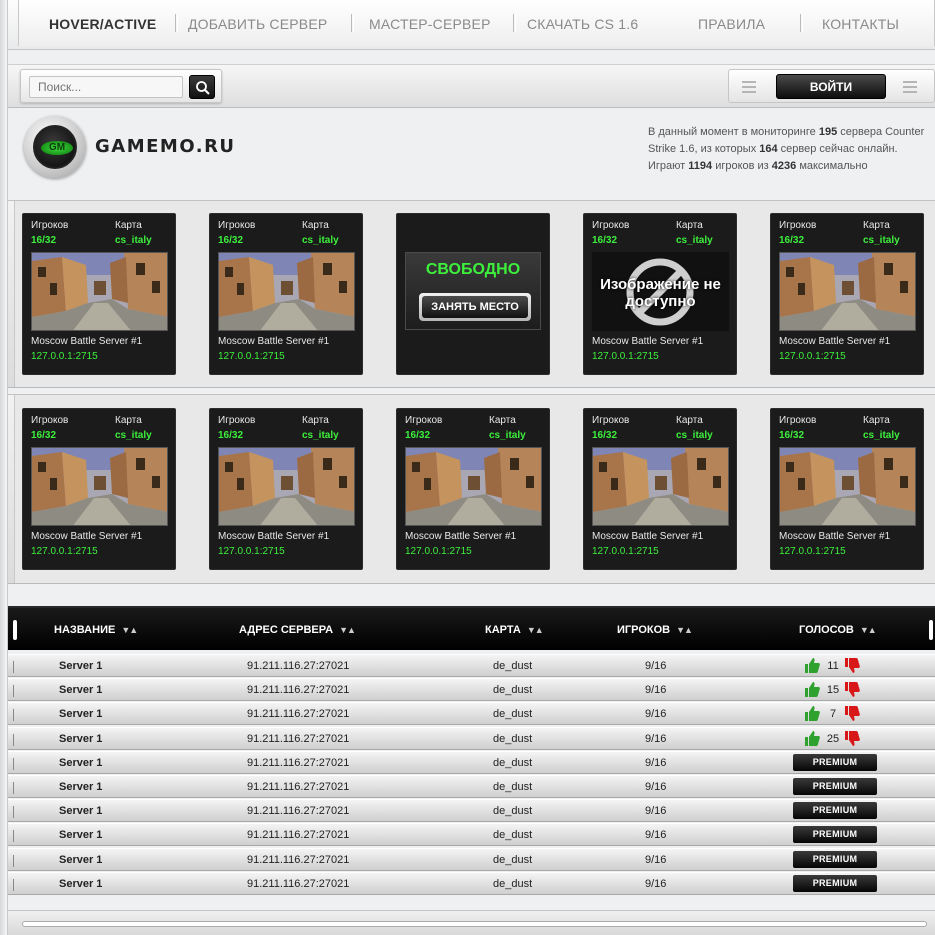 This screenshot has width=935, height=935. Describe the element at coordinates (176, 23) in the screenshot. I see `nav-separator` at that location.